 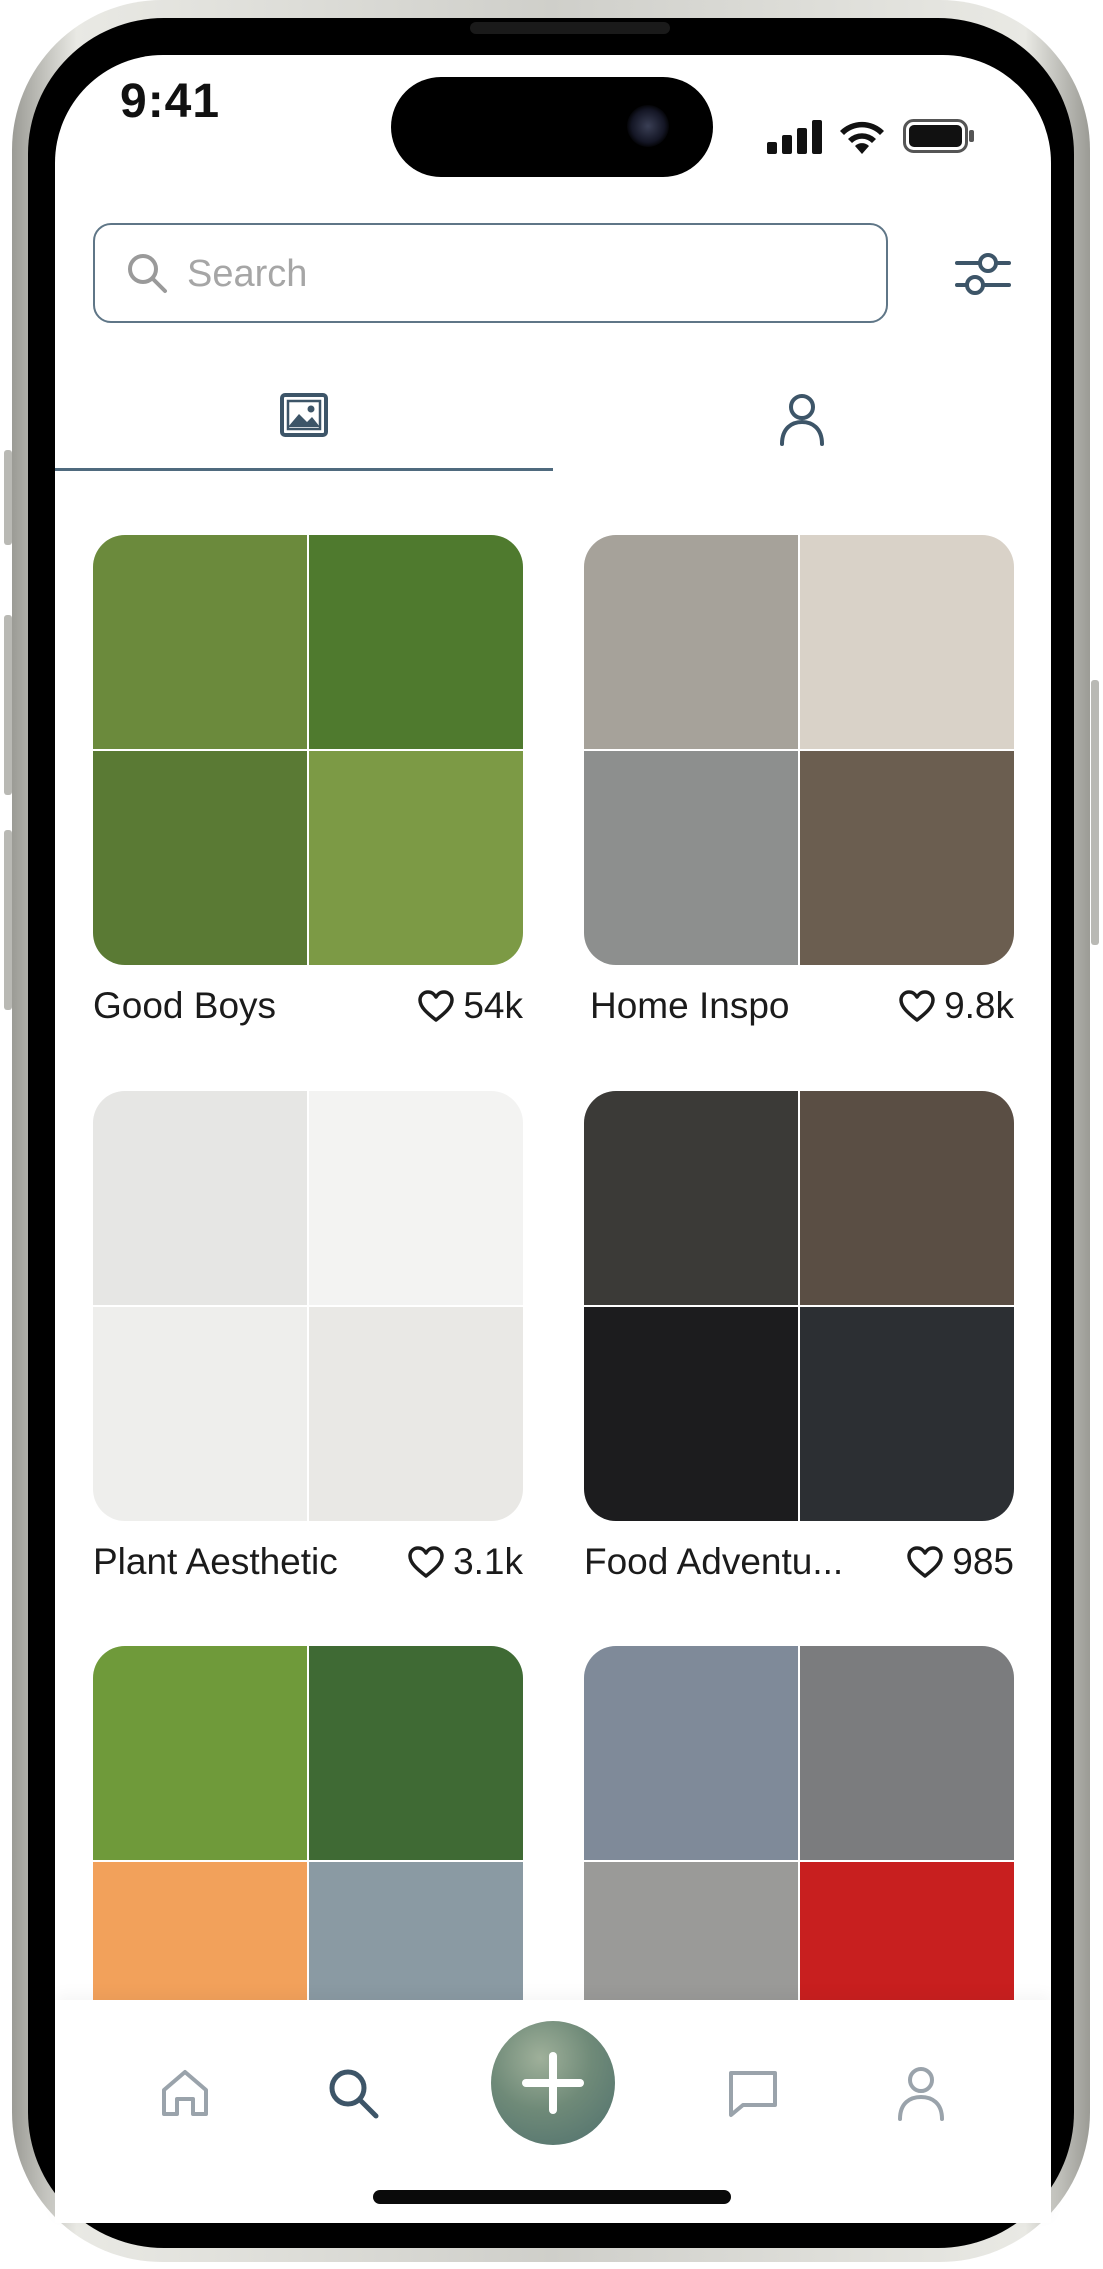 I want to click on like-count: 54k, so click(x=470, y=1006).